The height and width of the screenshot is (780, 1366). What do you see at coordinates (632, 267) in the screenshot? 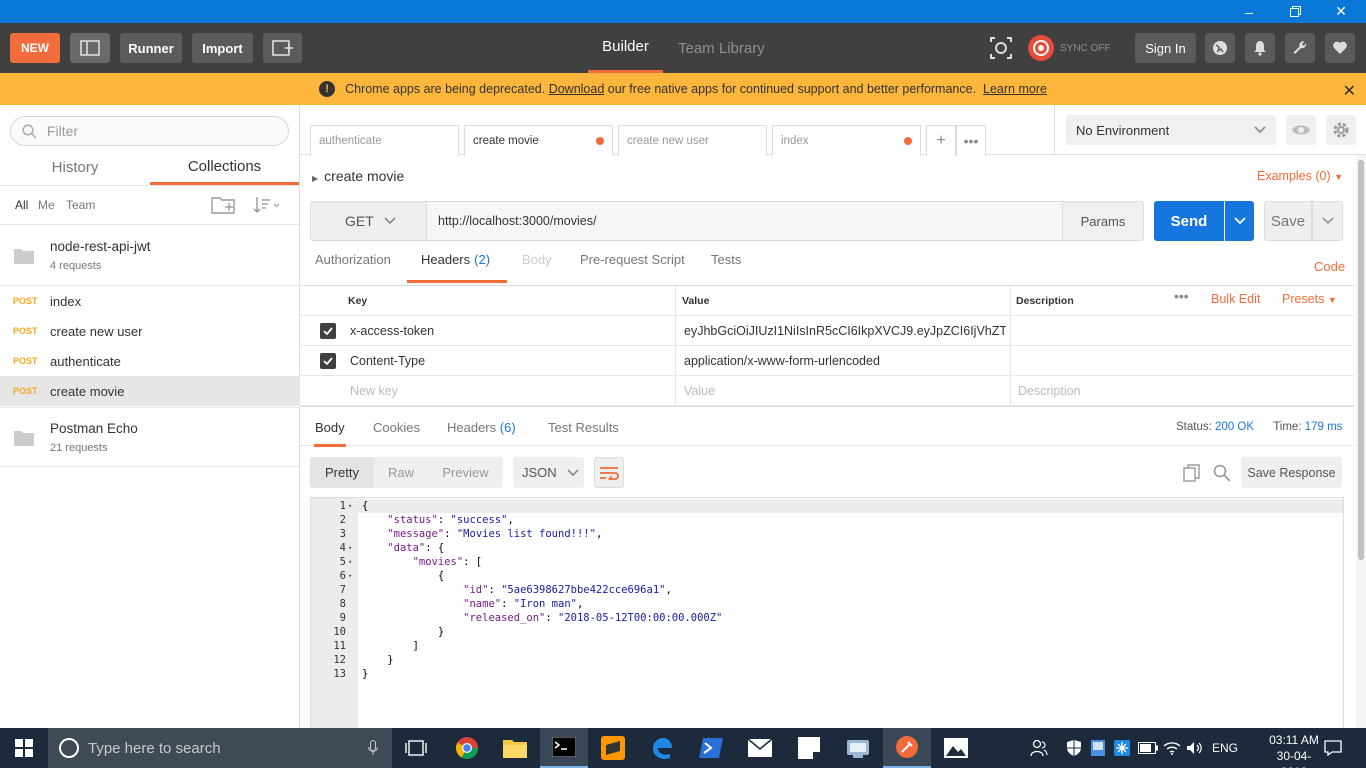
I see `tab-pre-request-script: Pre-request Script` at bounding box center [632, 267].